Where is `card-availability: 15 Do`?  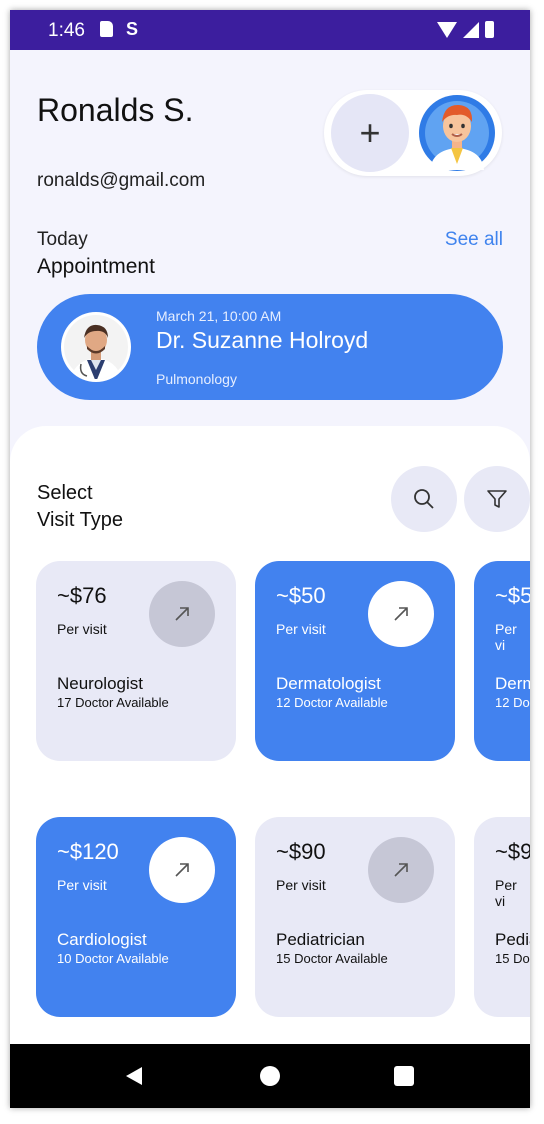 card-availability: 15 Do is located at coordinates (512, 958).